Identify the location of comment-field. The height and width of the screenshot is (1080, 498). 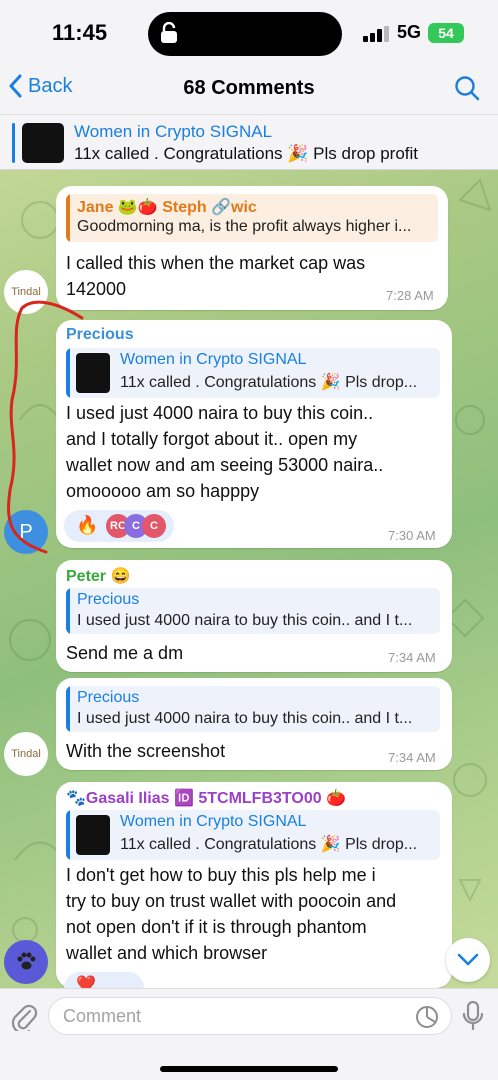
(250, 1016).